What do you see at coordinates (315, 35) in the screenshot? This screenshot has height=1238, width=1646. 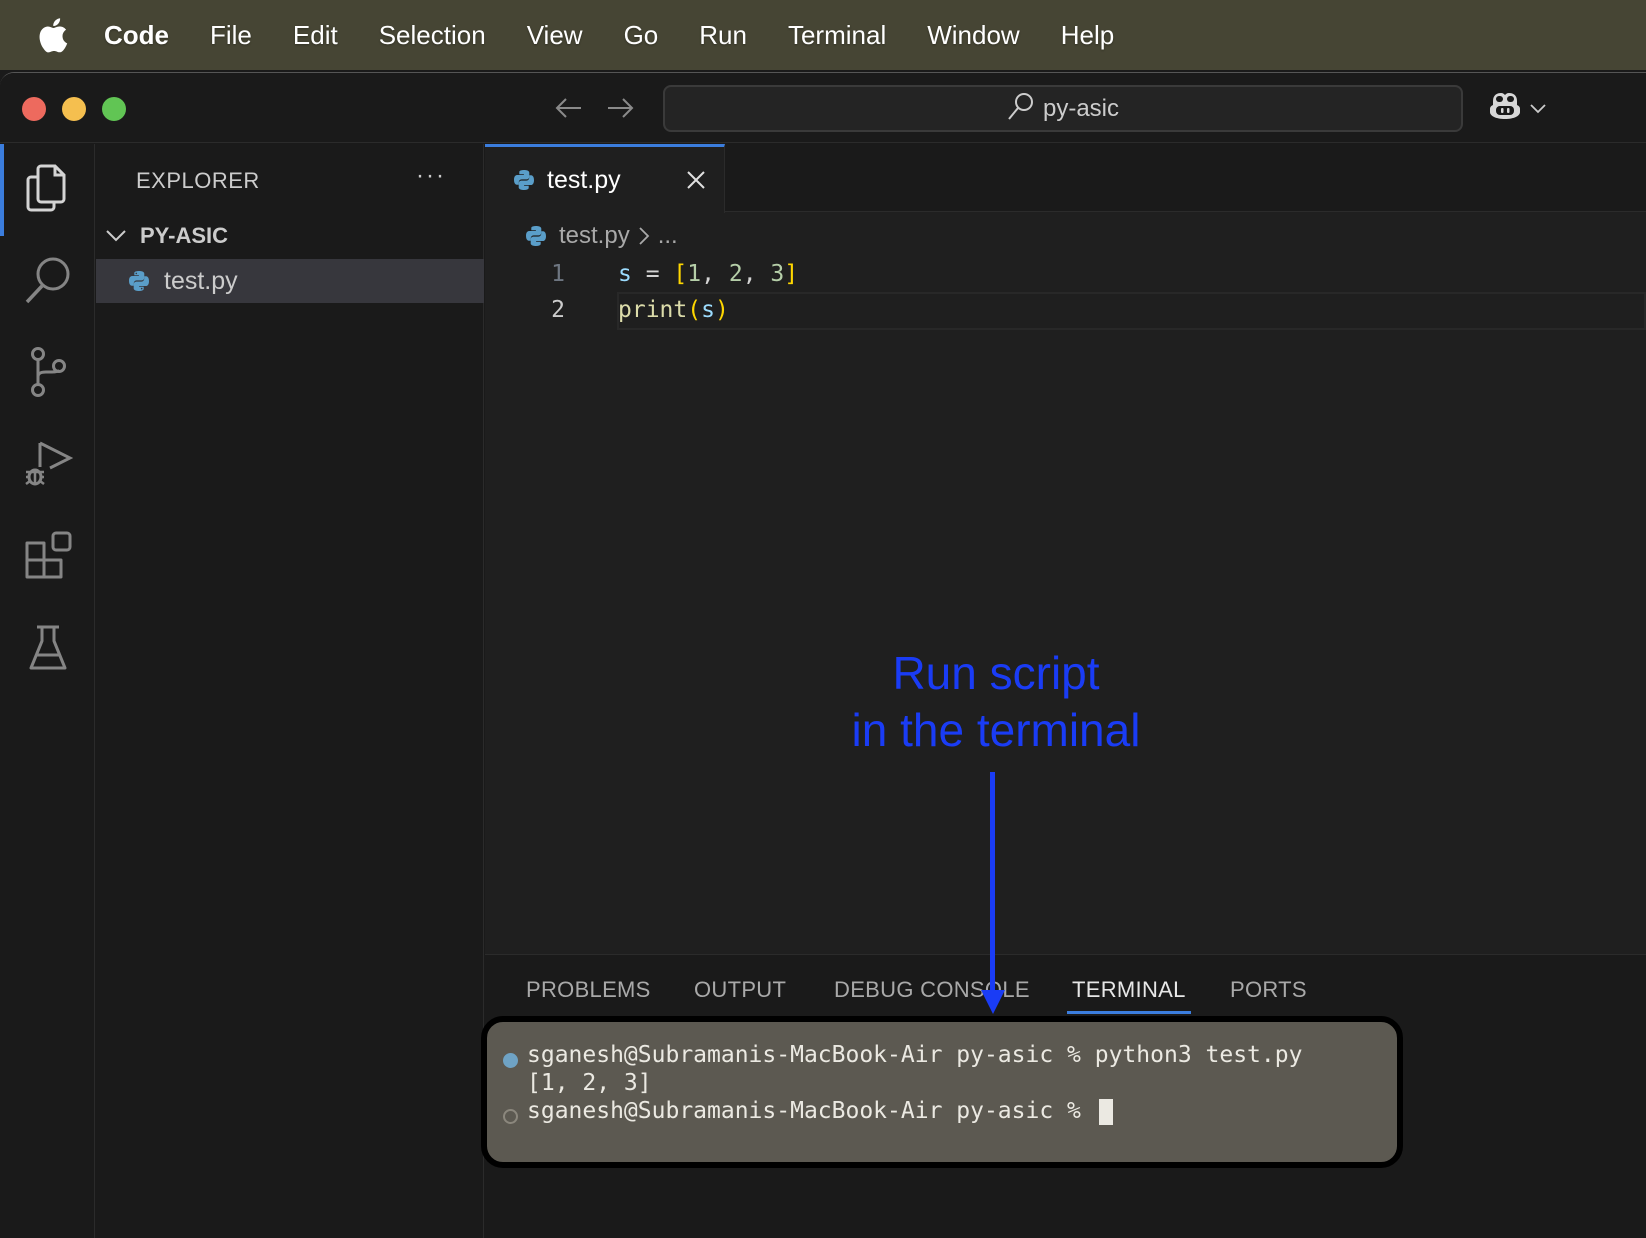 I see `menu-edit: Edit` at bounding box center [315, 35].